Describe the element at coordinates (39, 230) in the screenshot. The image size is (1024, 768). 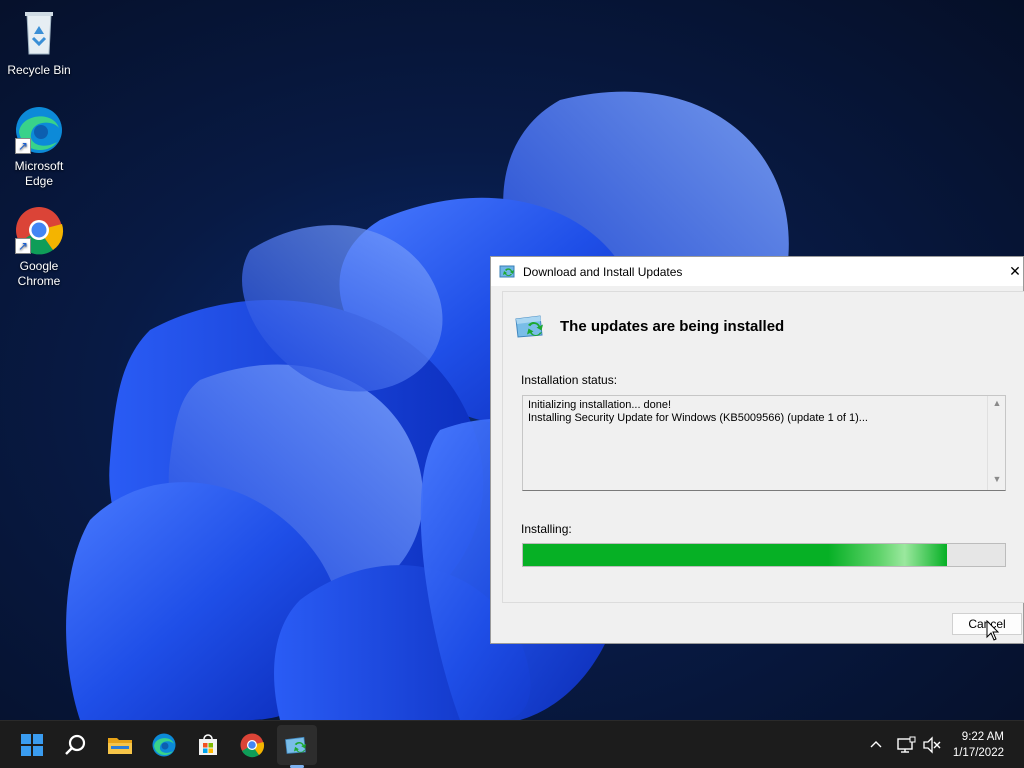
I see `chrome-icon: ↗` at that location.